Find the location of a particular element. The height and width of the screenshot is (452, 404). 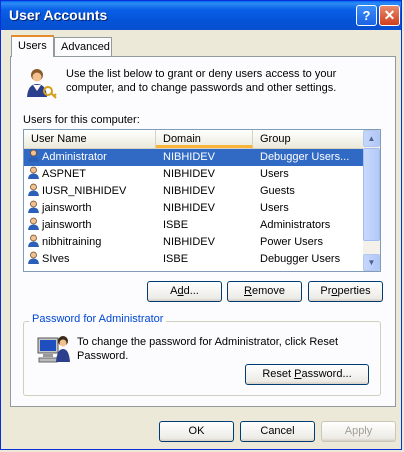

table-row: ASPNET NIBHIDEV Users is located at coordinates (194, 174).